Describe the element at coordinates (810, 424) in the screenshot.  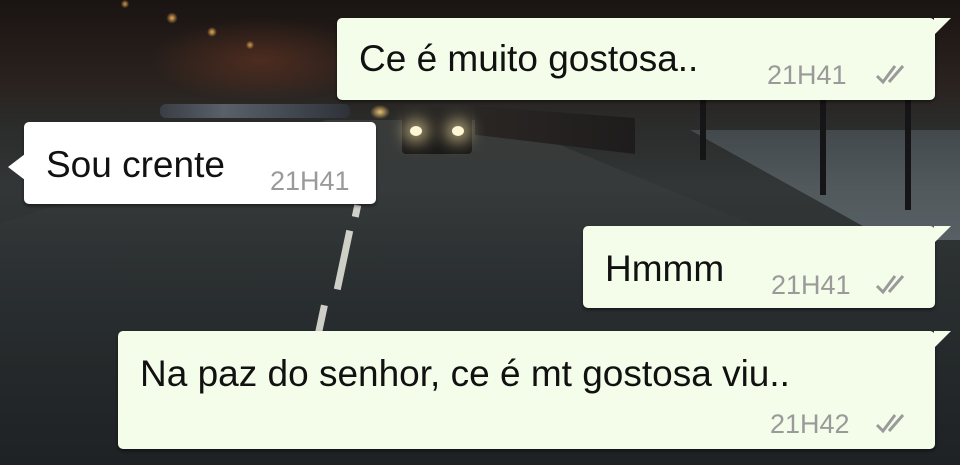
I see `message-time: 21H42` at that location.